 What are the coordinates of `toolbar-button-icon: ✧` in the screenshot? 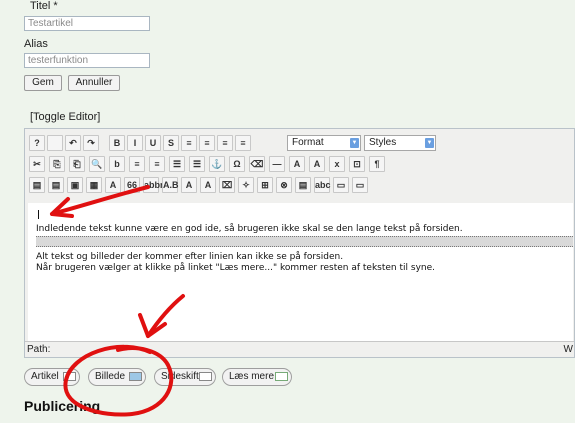 It's located at (246, 185).